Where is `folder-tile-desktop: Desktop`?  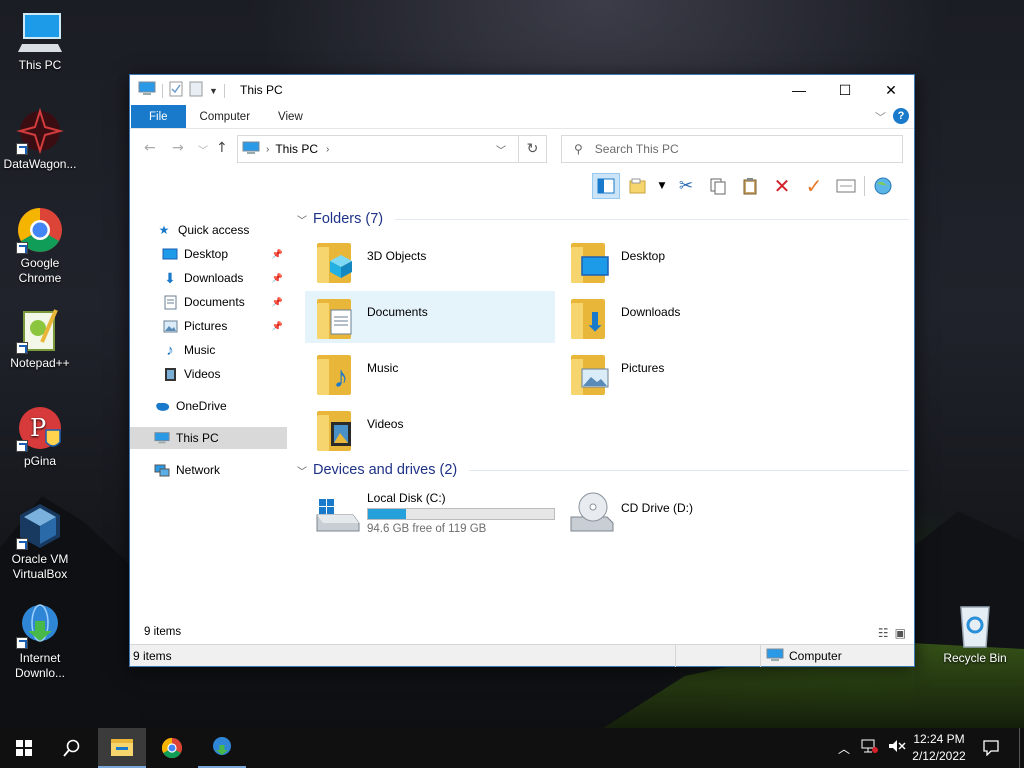
folder-tile-desktop: Desktop is located at coordinates (684, 261).